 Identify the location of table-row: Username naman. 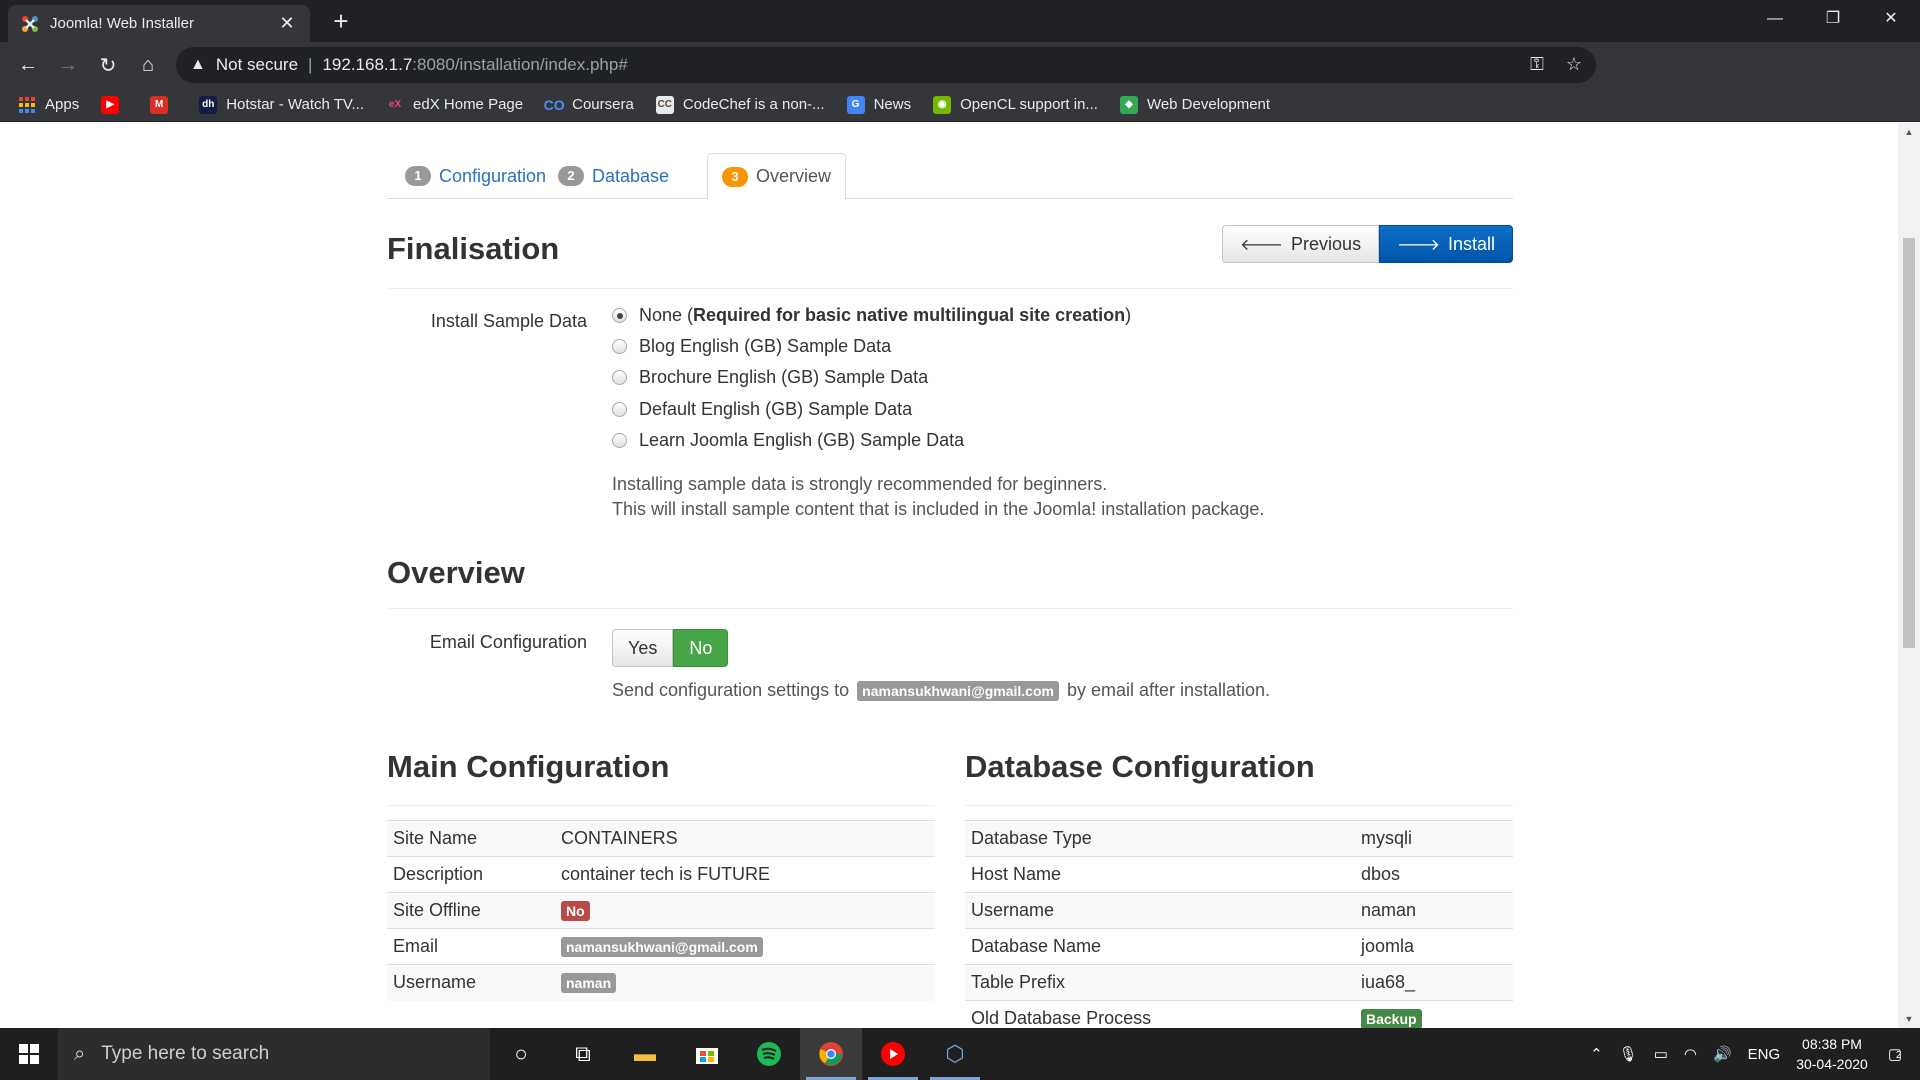
(1239, 910).